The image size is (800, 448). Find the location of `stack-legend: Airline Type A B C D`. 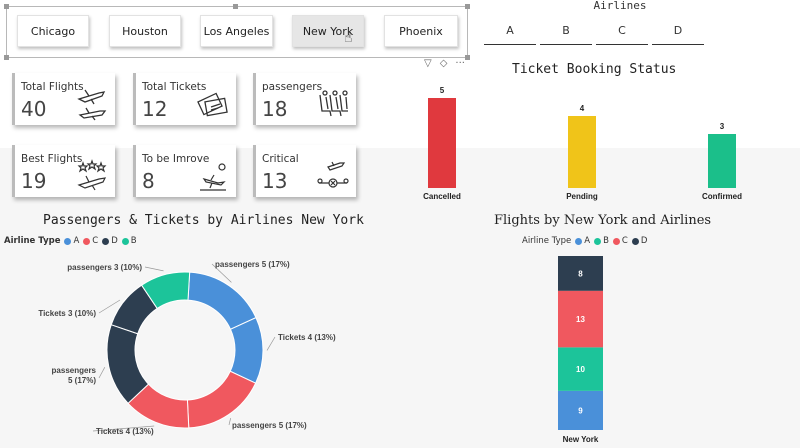

stack-legend: Airline Type A B C D is located at coordinates (584, 241).